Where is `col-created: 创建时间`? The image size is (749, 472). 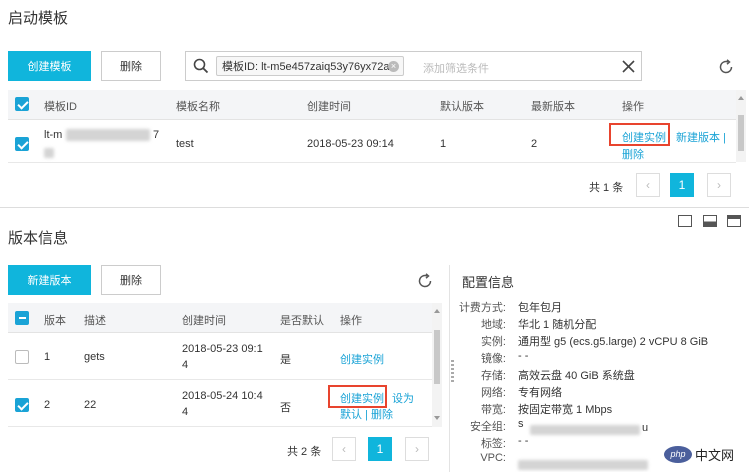 col-created: 创建时间 is located at coordinates (329, 107).